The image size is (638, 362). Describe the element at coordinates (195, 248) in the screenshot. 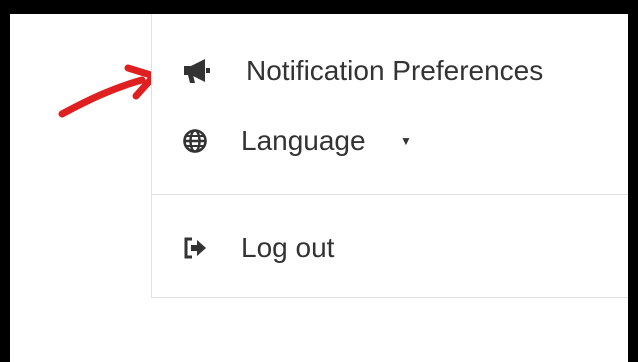

I see `logout-icon` at that location.